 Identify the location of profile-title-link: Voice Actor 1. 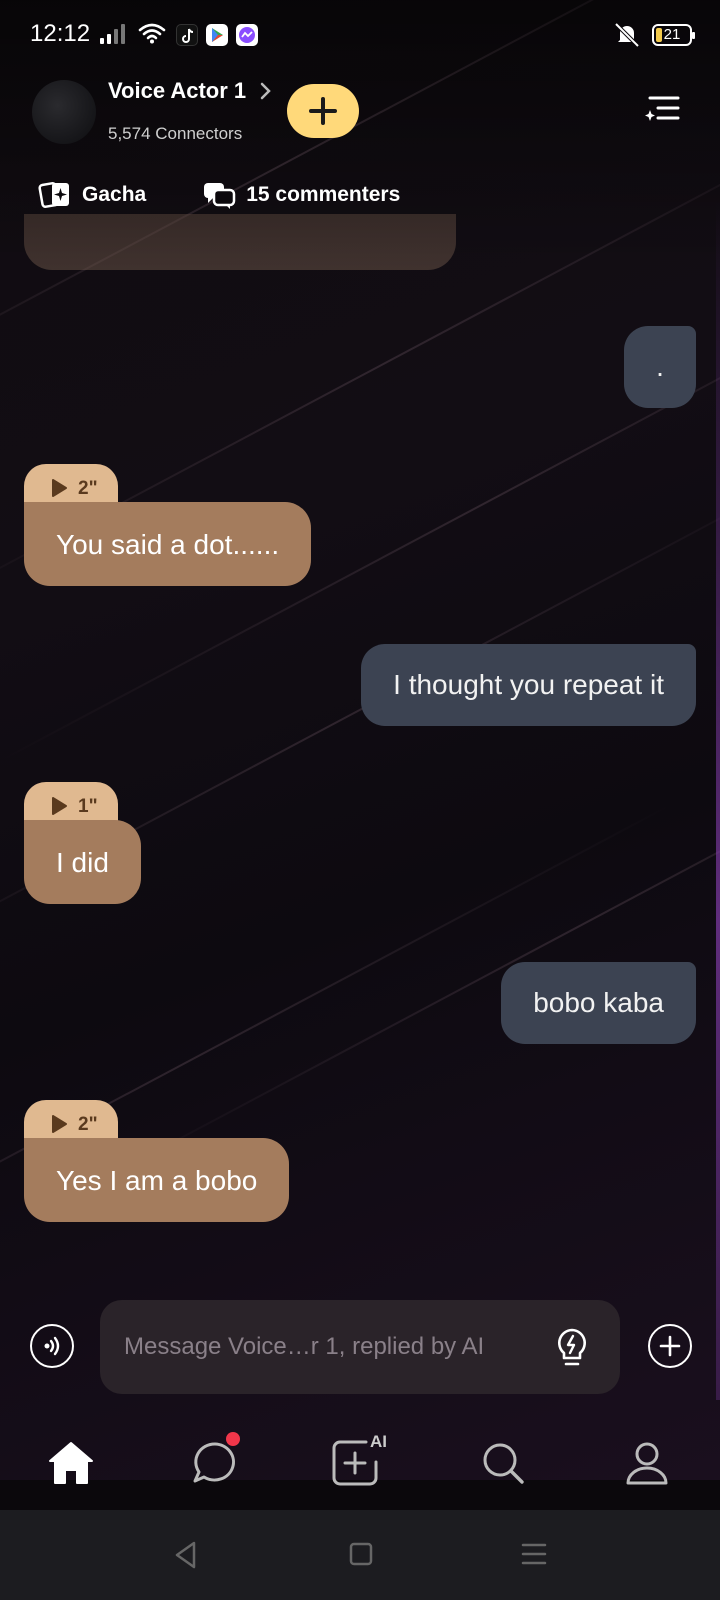
(190, 91).